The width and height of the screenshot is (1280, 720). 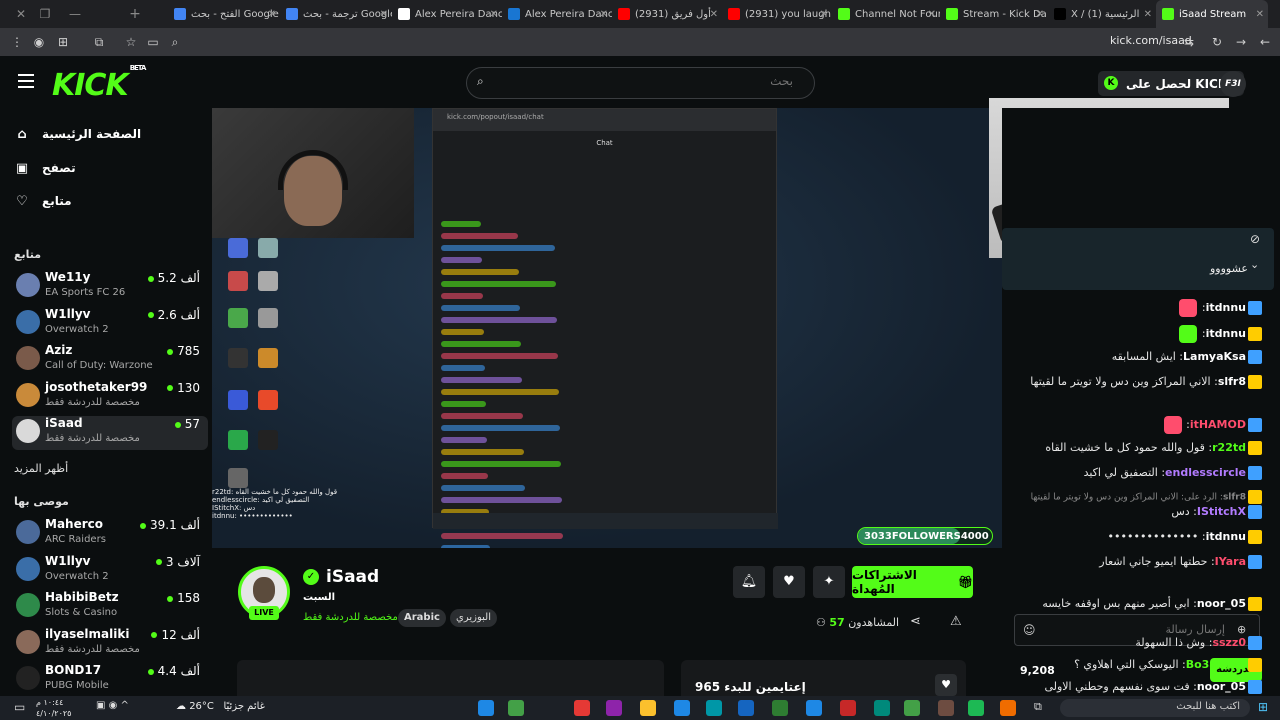 What do you see at coordinates (643, 81) in the screenshot?
I see `search-input` at bounding box center [643, 81].